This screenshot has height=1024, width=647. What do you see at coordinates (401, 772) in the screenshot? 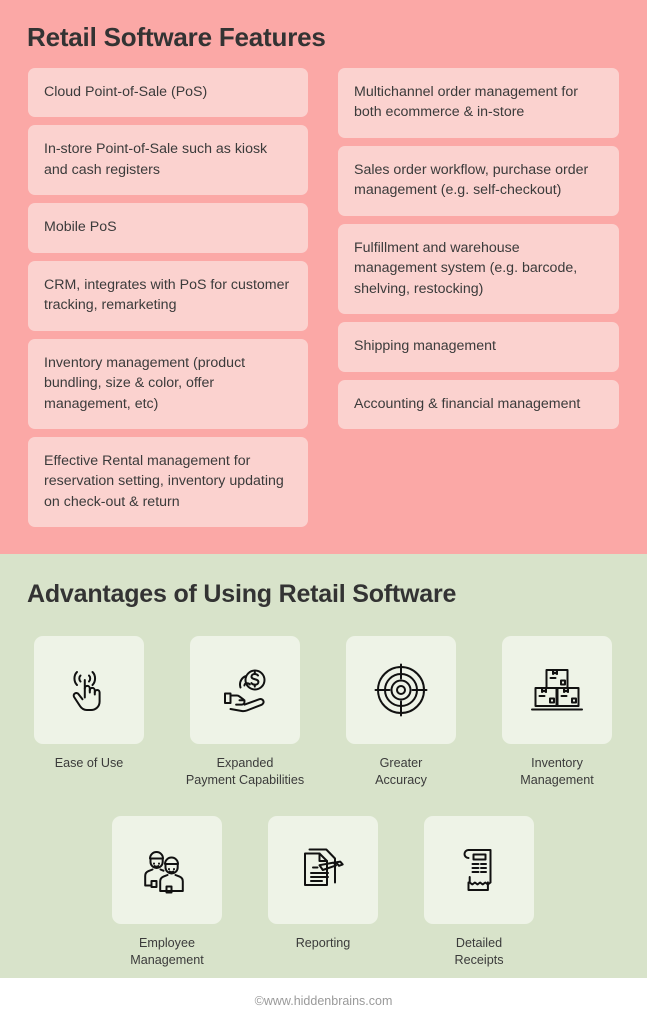
I see `advantage-label: Greater Accuracy` at bounding box center [401, 772].